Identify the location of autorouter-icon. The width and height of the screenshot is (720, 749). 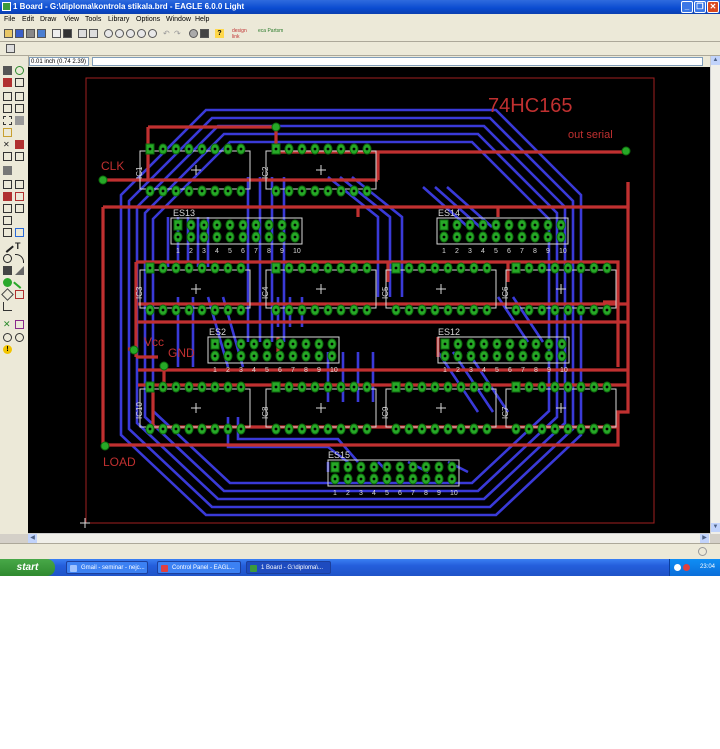
(19, 232).